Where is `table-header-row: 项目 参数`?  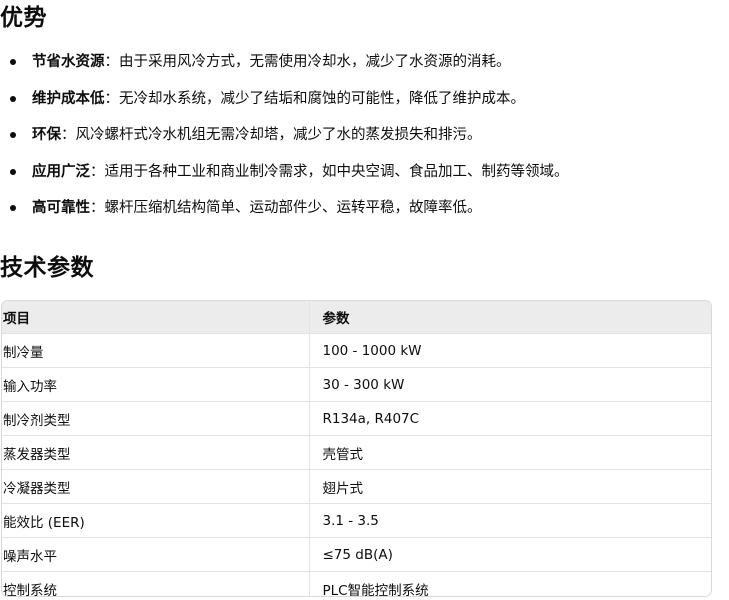
table-header-row: 项目 参数 is located at coordinates (356, 317).